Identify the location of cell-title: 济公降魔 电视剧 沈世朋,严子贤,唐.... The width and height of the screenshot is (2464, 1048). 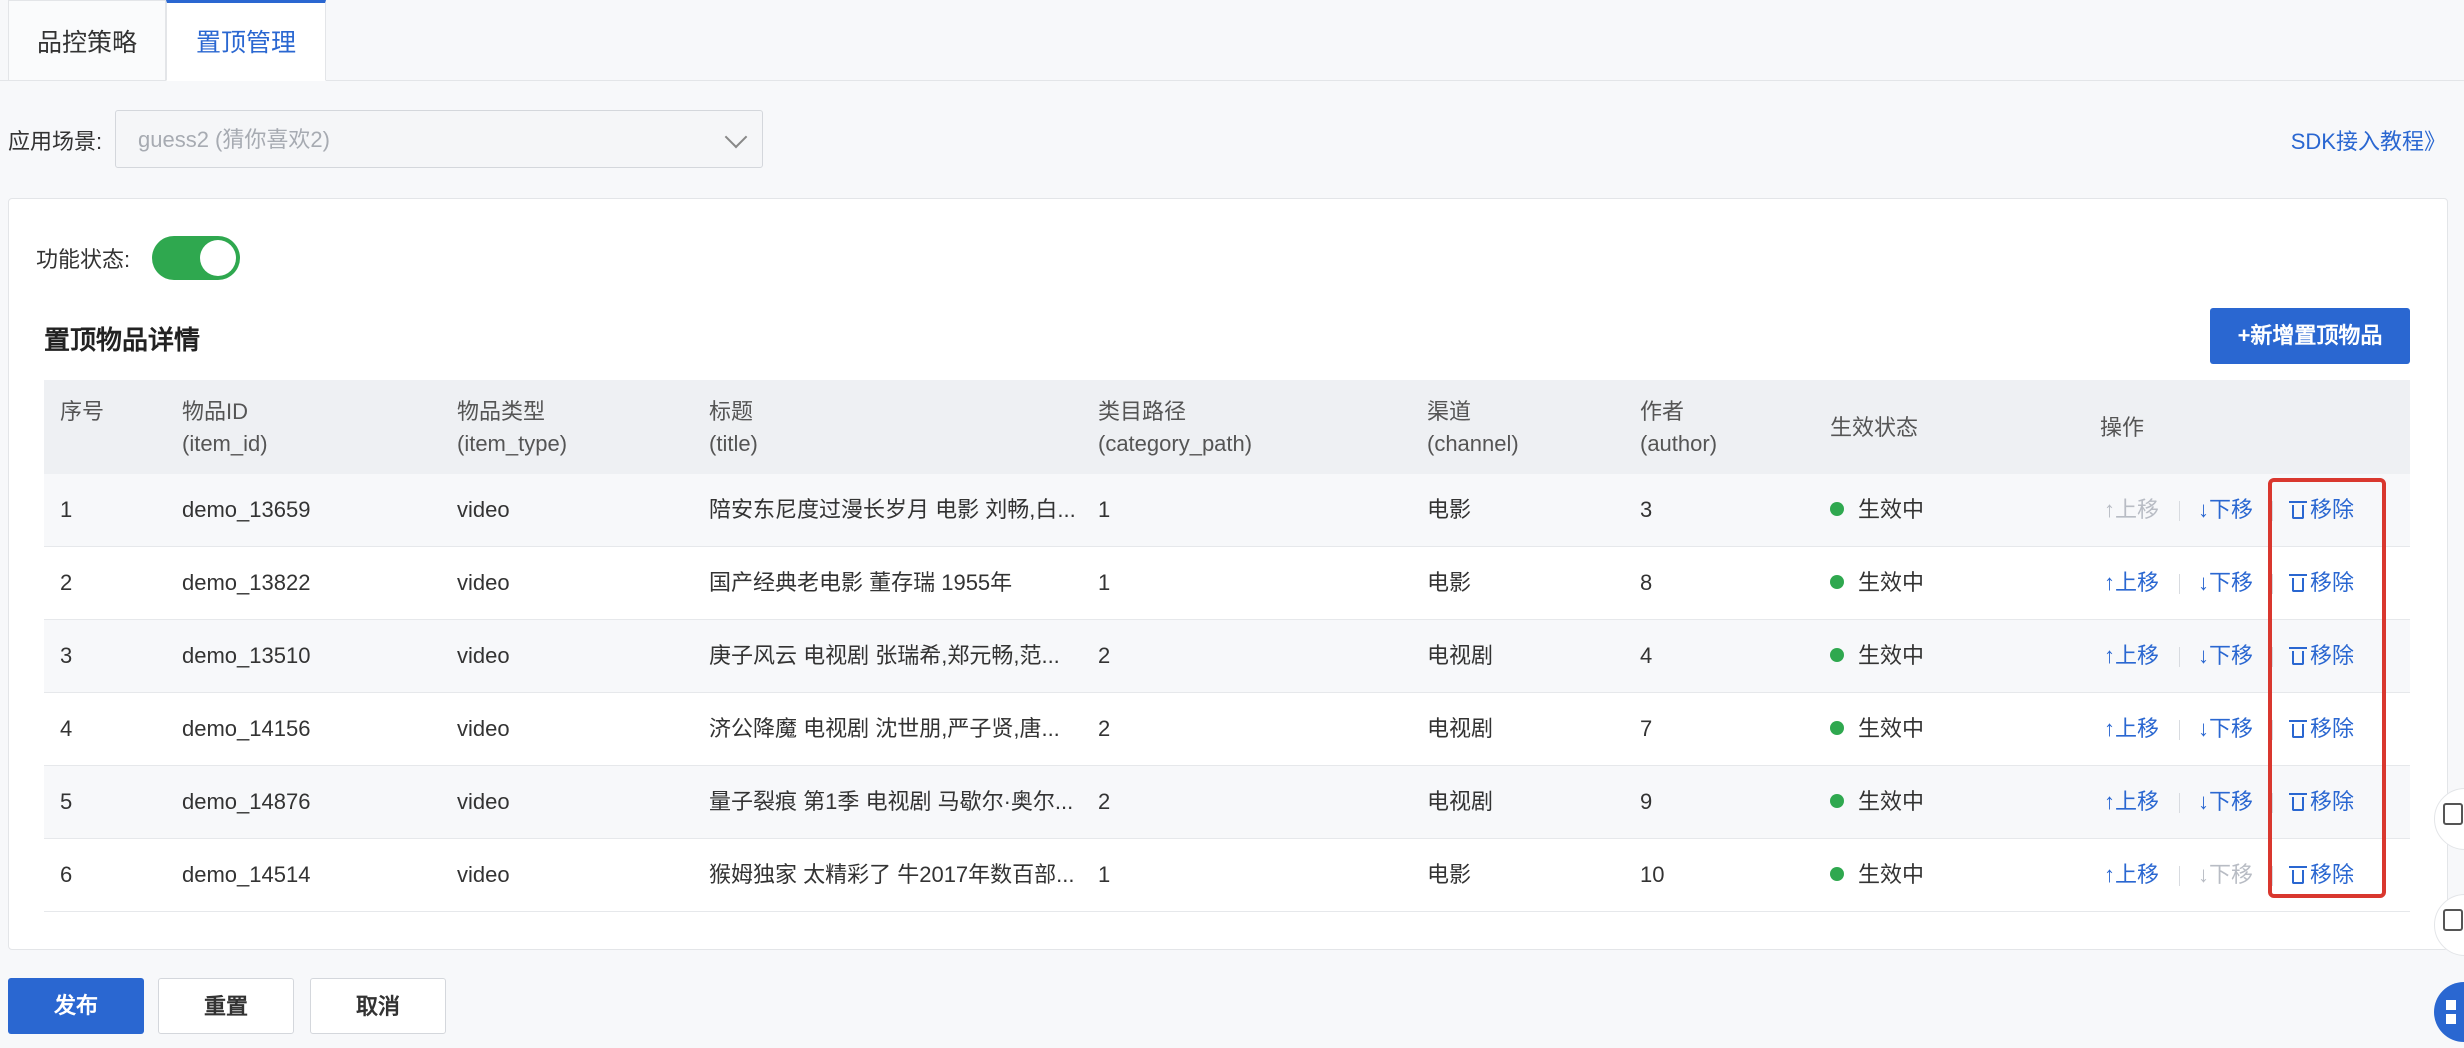
(884, 728).